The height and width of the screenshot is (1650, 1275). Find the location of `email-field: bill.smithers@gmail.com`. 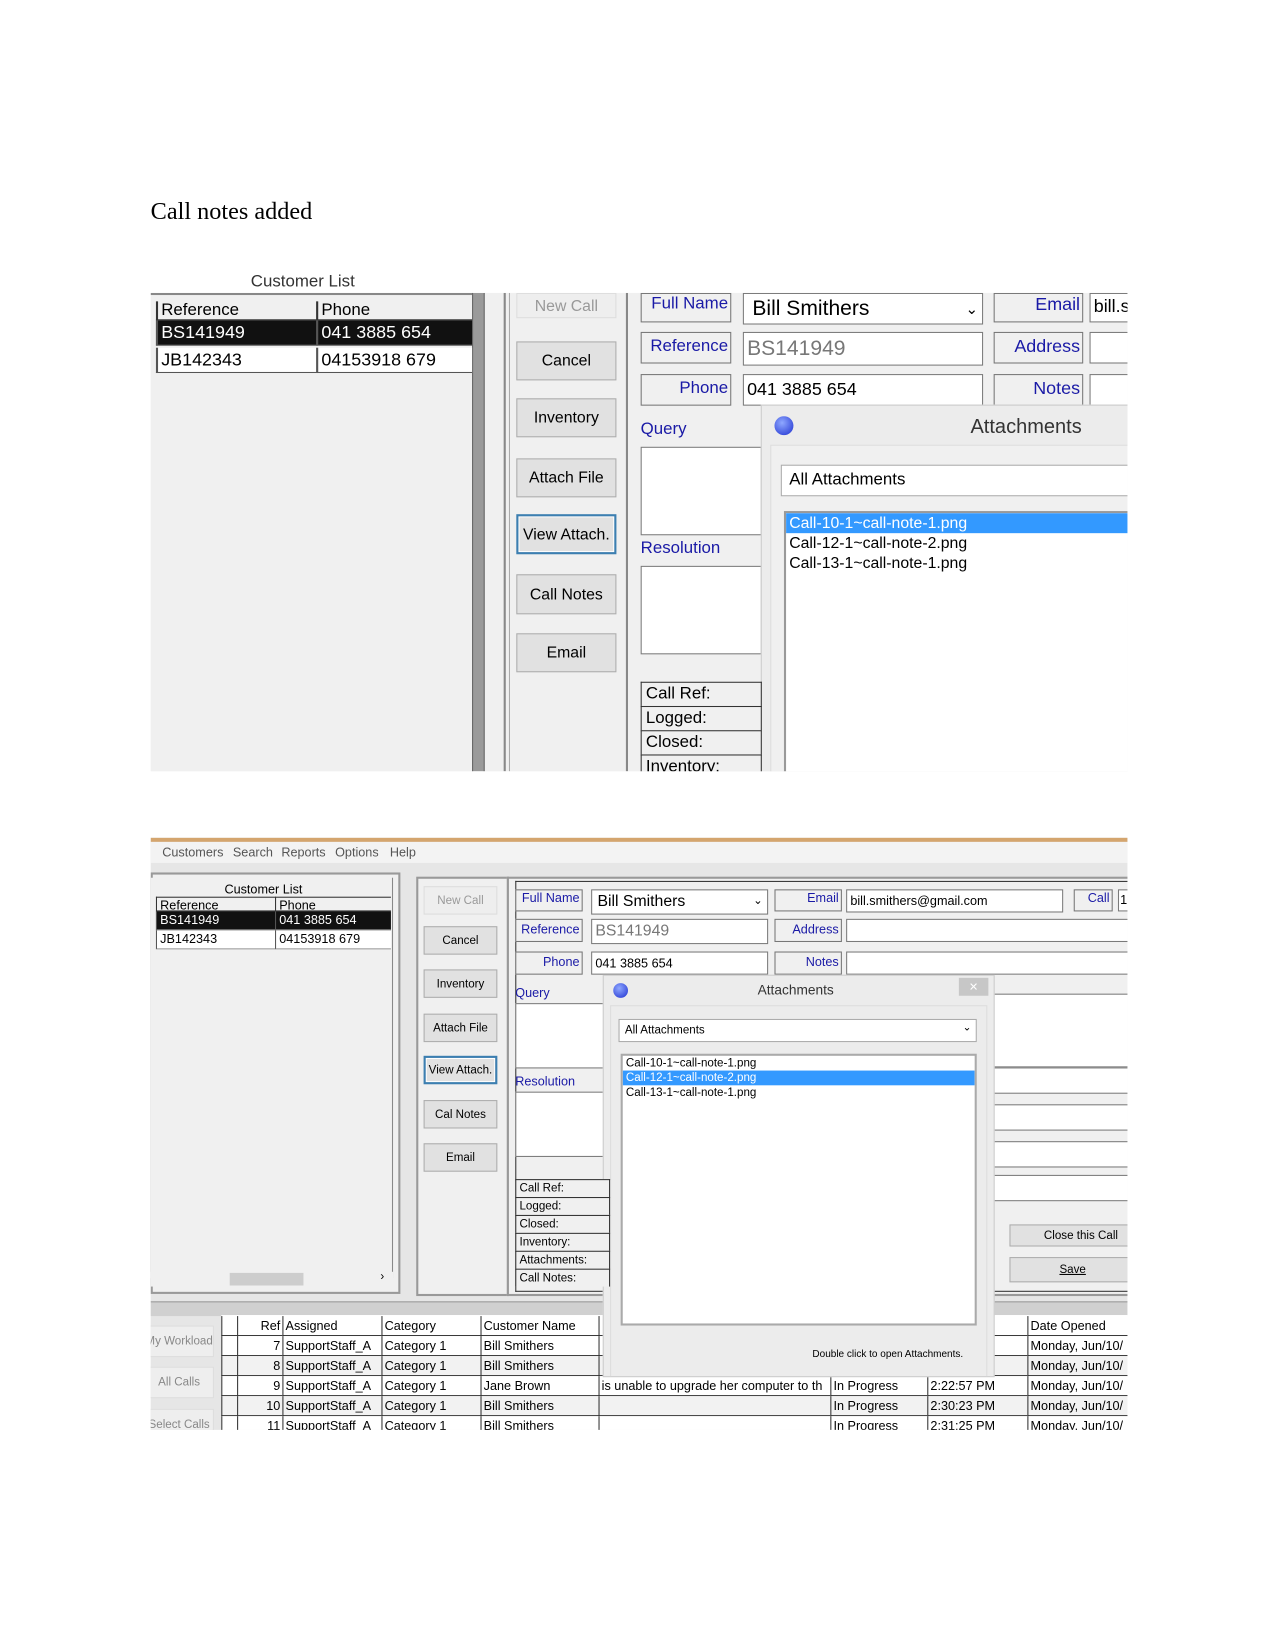

email-field: bill.smithers@gmail.com is located at coordinates (955, 901).